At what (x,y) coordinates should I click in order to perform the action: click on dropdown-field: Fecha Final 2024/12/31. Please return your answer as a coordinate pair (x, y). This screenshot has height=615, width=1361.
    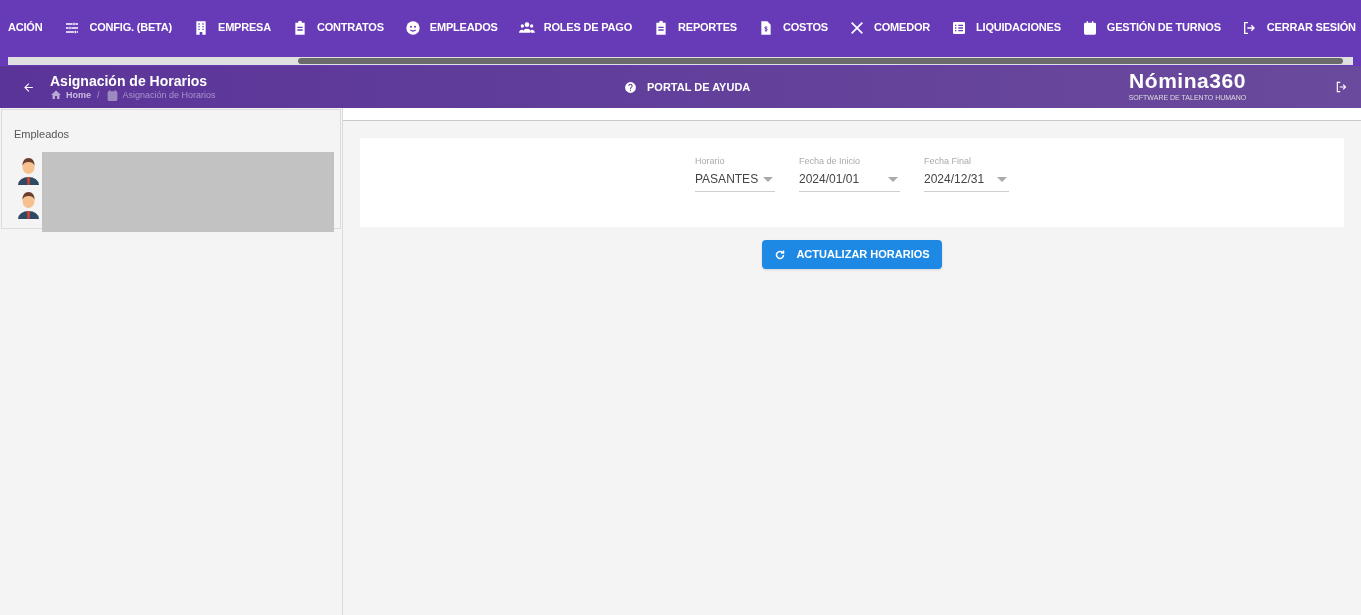
    Looking at the image, I should click on (966, 174).